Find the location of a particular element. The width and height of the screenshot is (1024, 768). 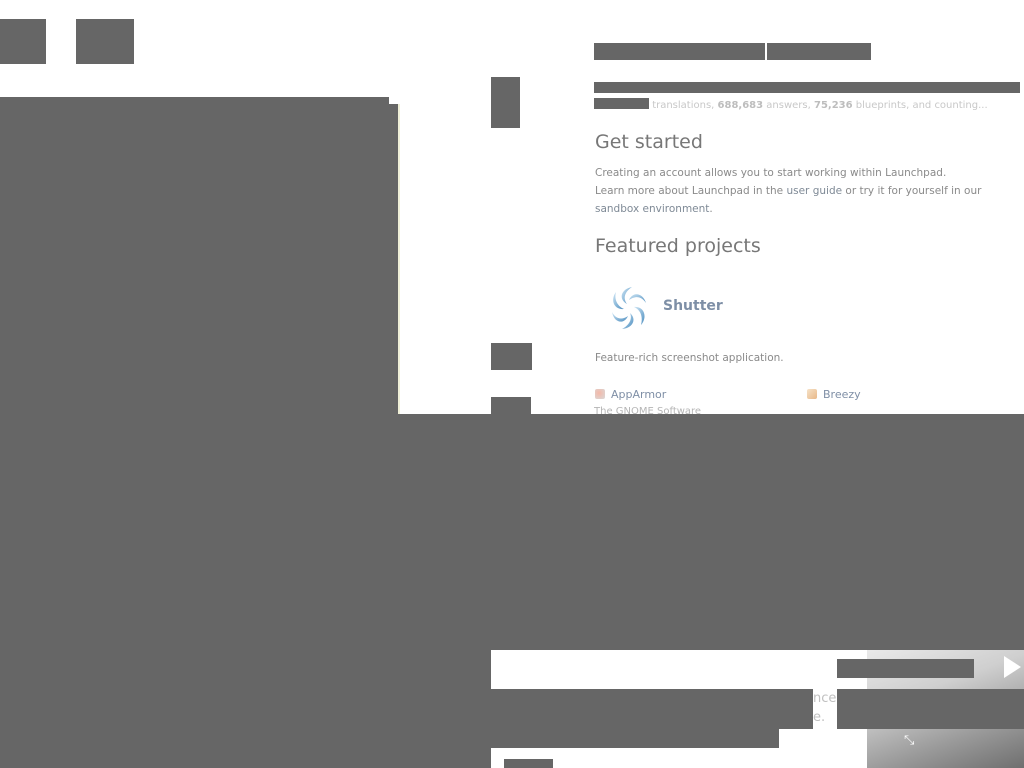

stats-blueprints-count: 75,236 is located at coordinates (833, 105).